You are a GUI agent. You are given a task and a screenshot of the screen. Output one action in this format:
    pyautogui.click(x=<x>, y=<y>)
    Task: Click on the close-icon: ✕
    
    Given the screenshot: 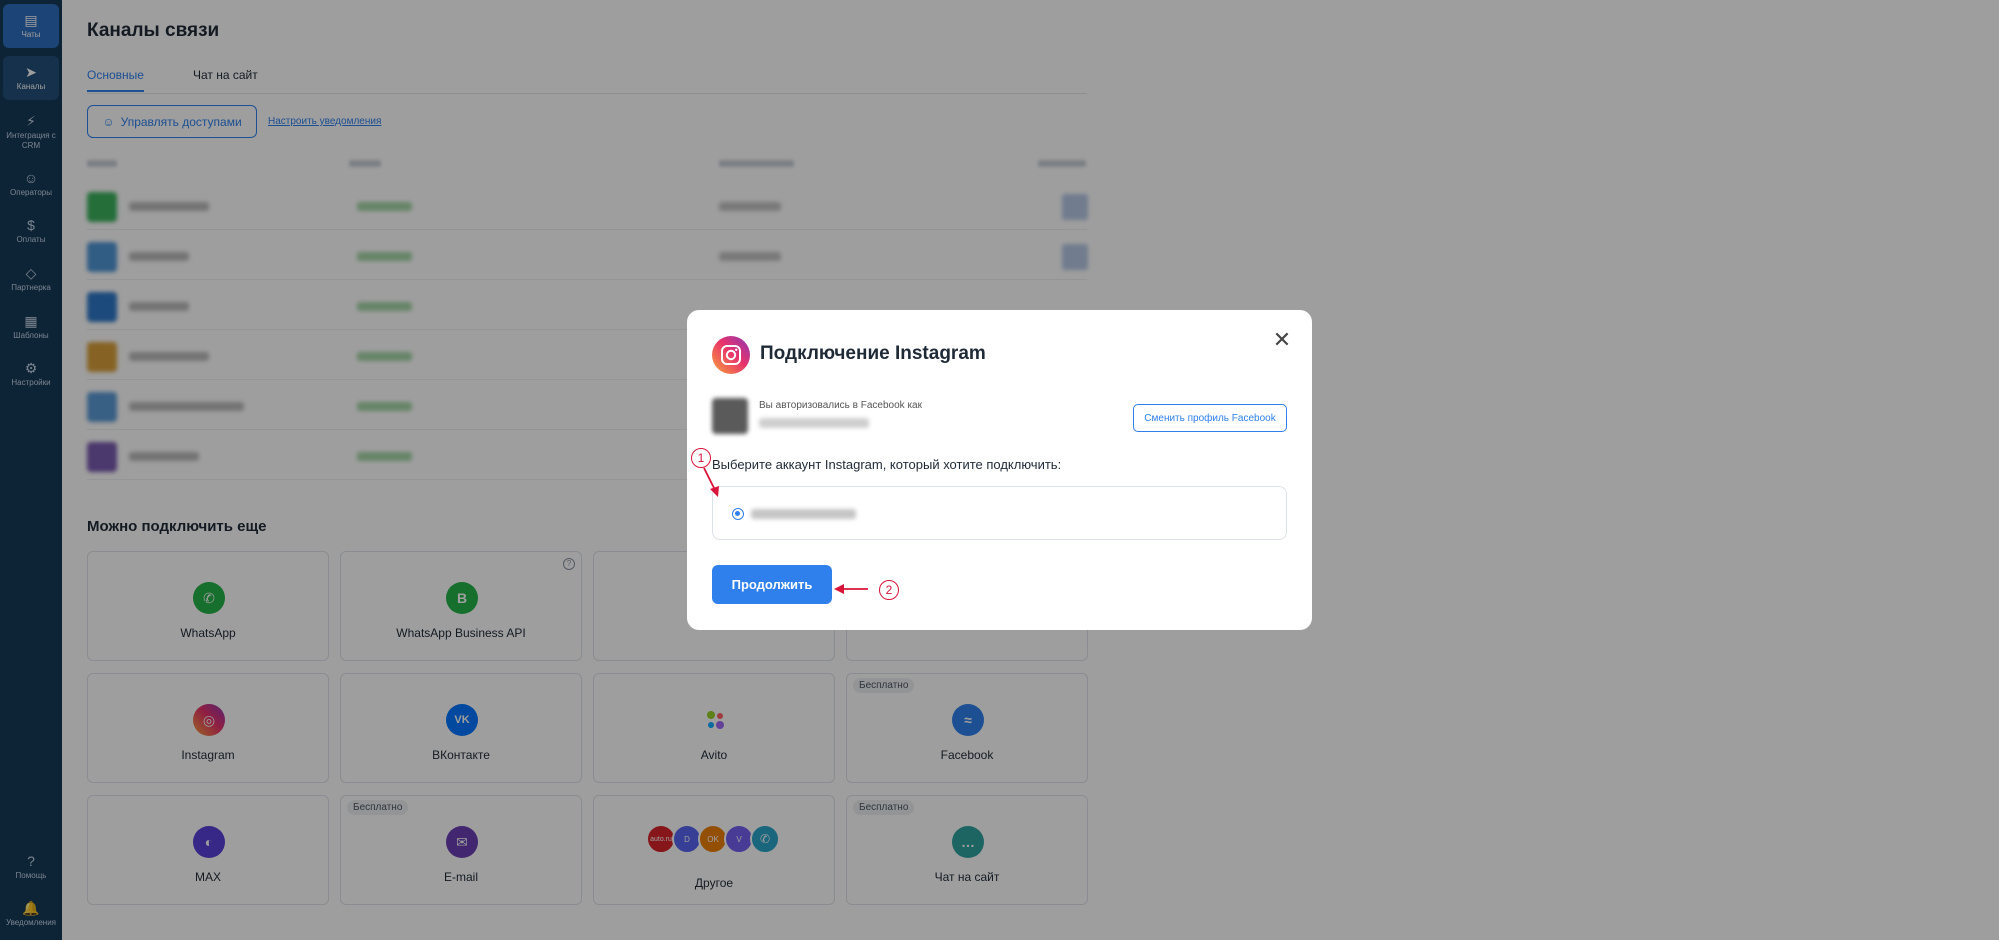 What is the action you would take?
    pyautogui.click(x=1282, y=340)
    